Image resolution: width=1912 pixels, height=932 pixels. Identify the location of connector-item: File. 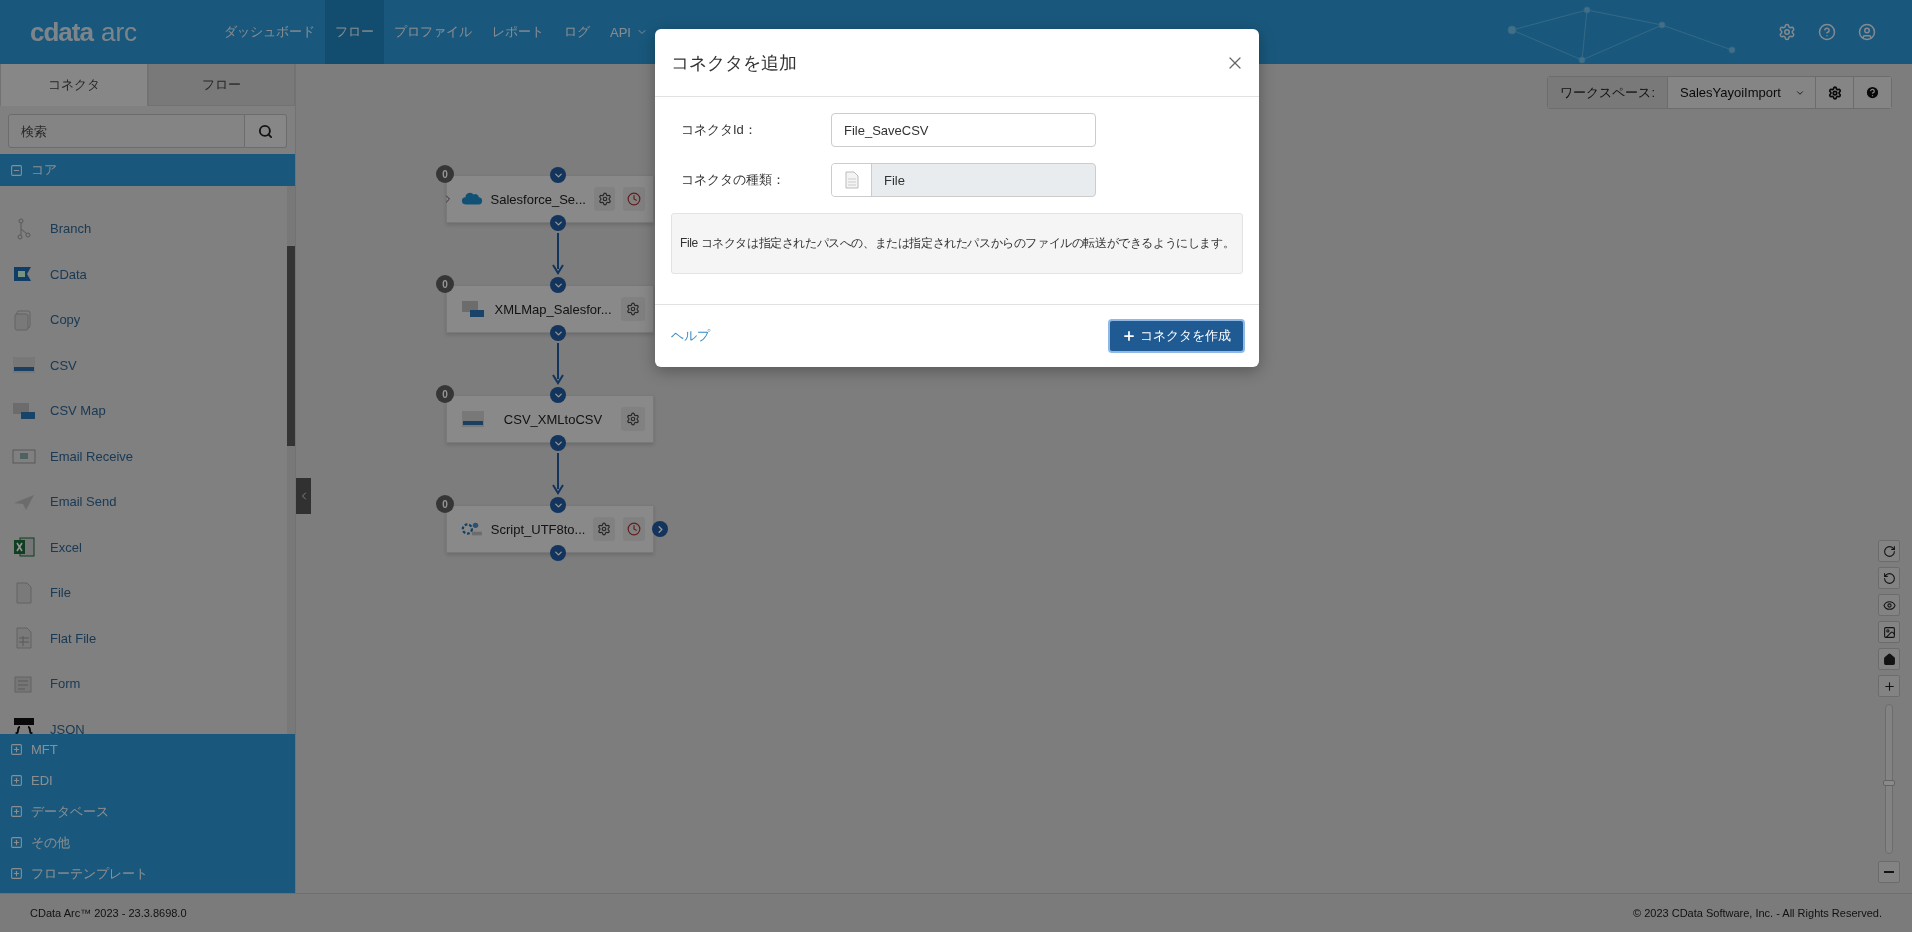
(143, 593).